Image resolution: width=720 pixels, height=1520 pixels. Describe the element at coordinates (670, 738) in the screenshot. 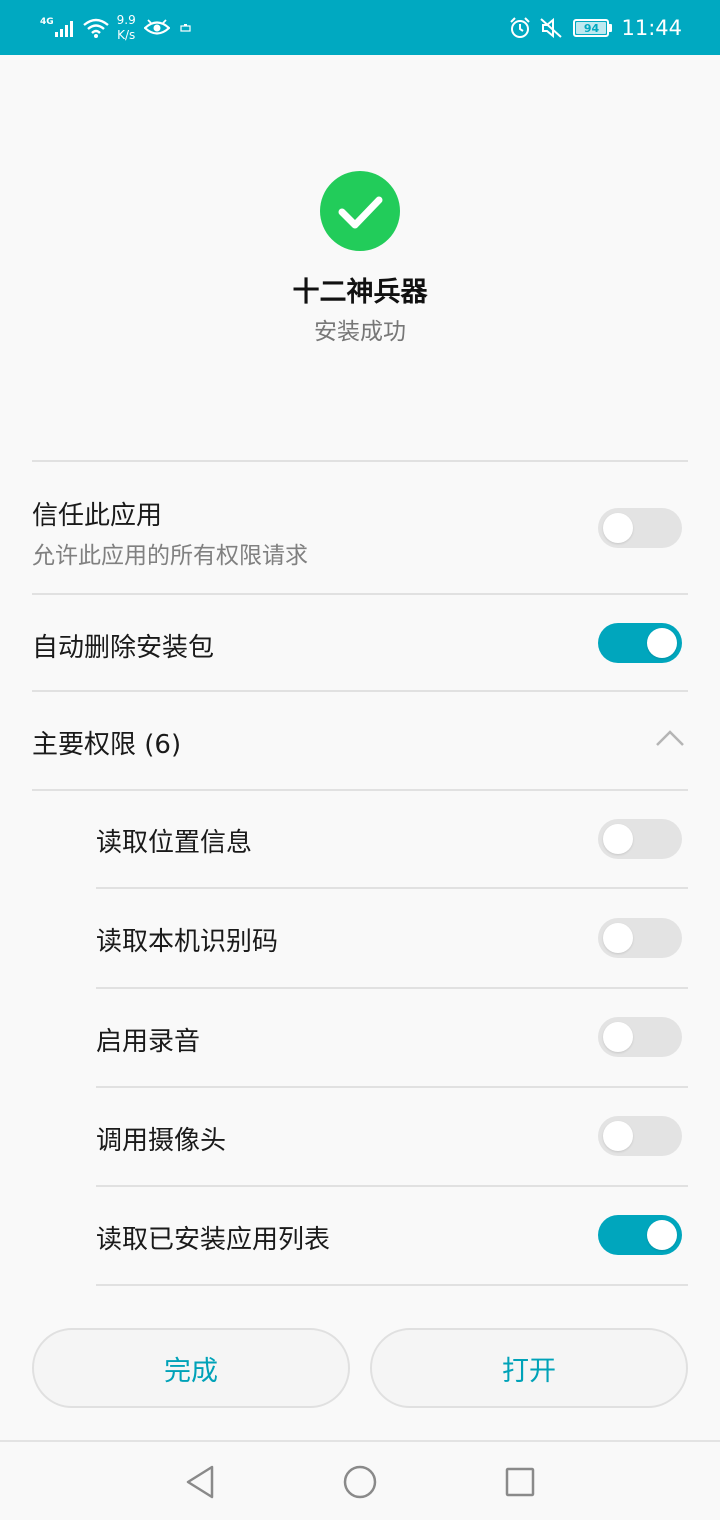

I see `chevron-up-icon` at that location.